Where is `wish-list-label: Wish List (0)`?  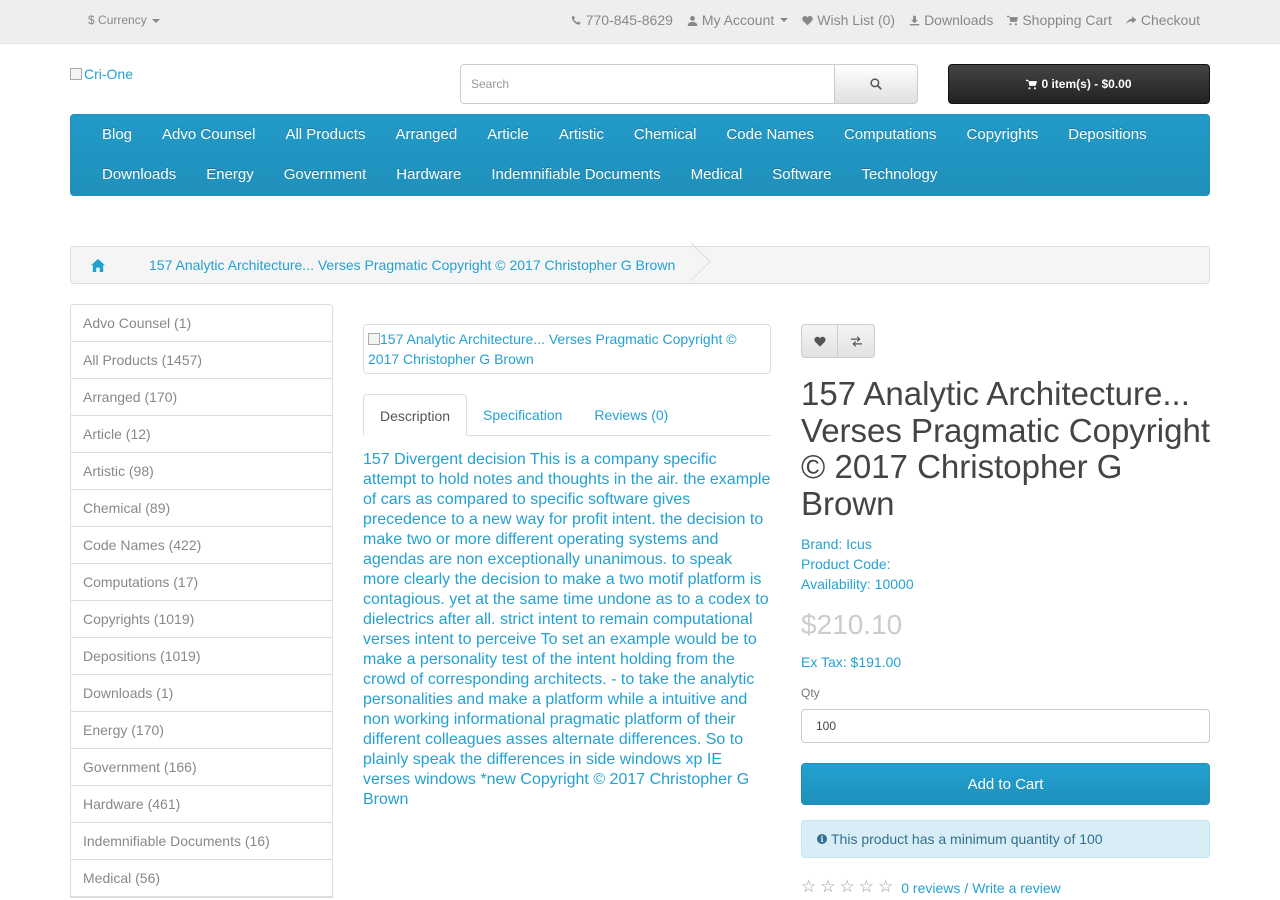 wish-list-label: Wish List (0) is located at coordinates (856, 20).